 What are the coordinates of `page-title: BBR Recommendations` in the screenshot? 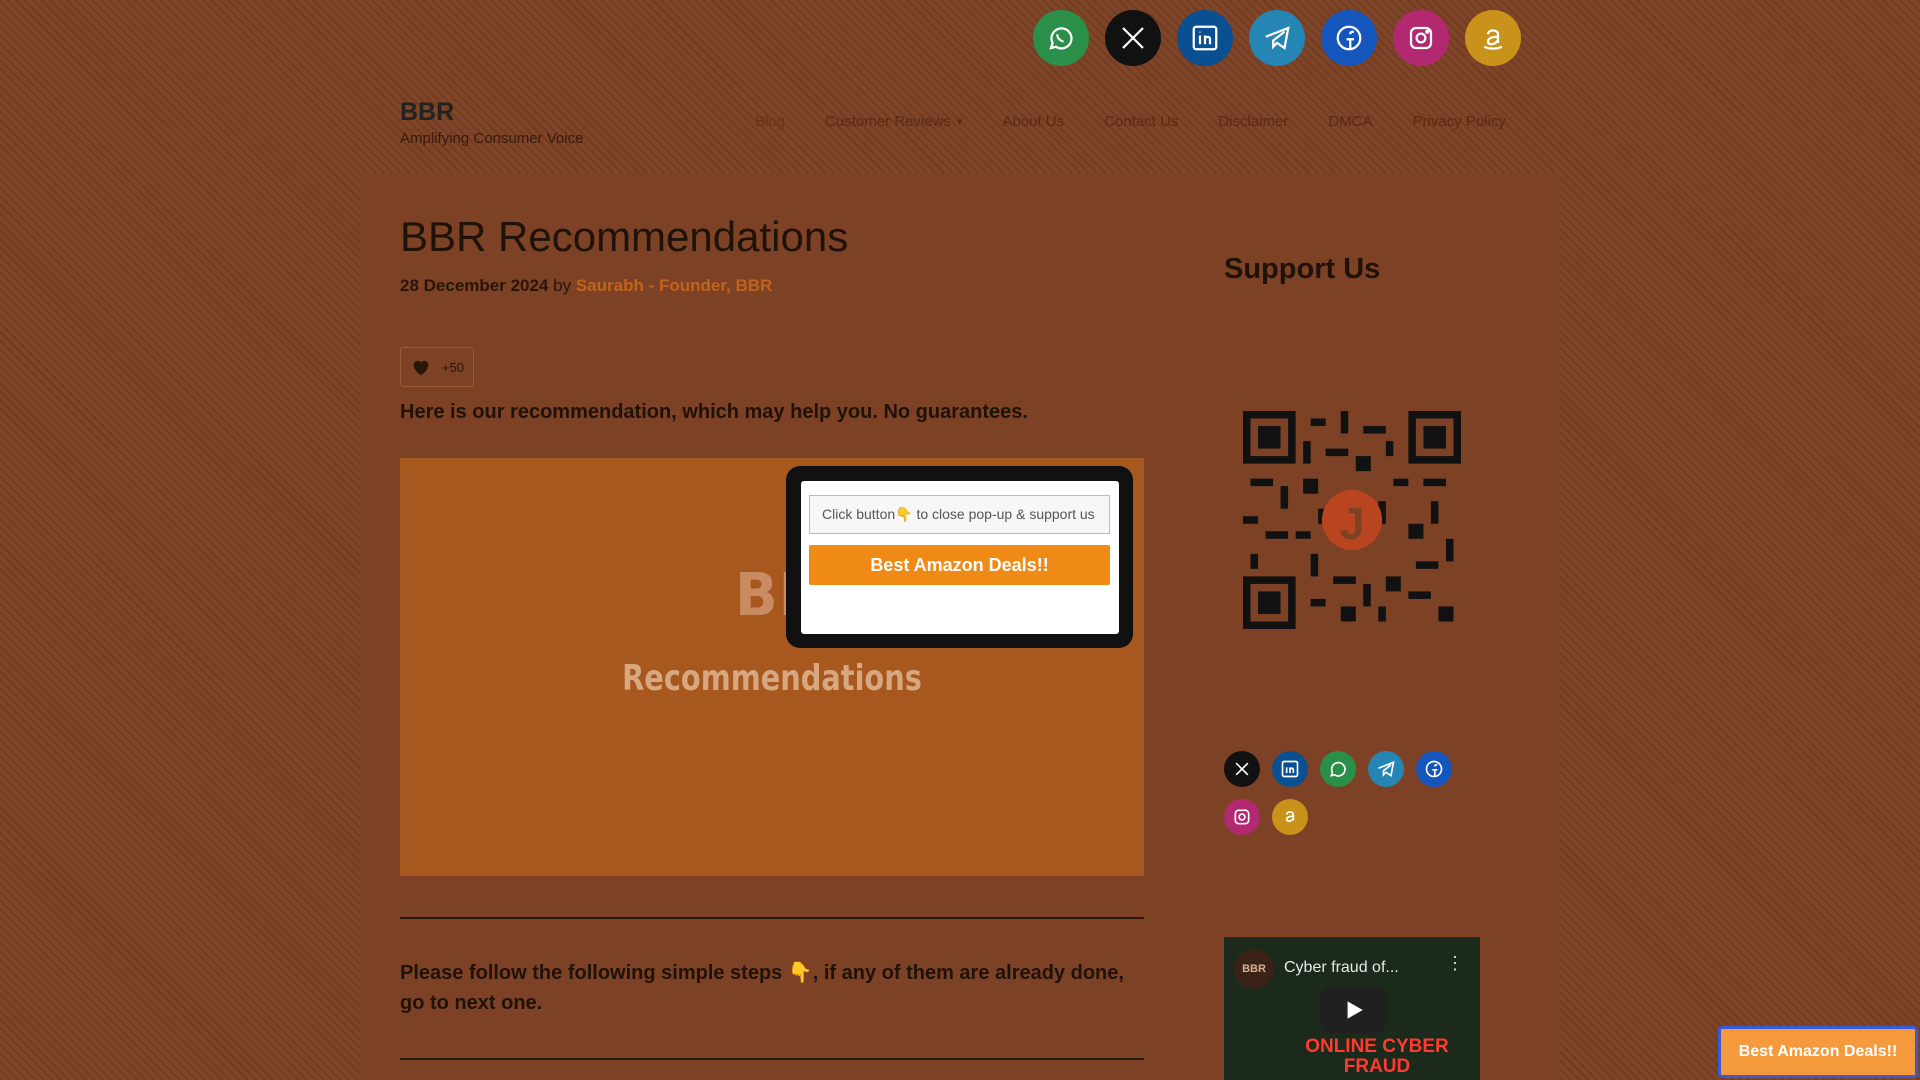 It's located at (624, 236).